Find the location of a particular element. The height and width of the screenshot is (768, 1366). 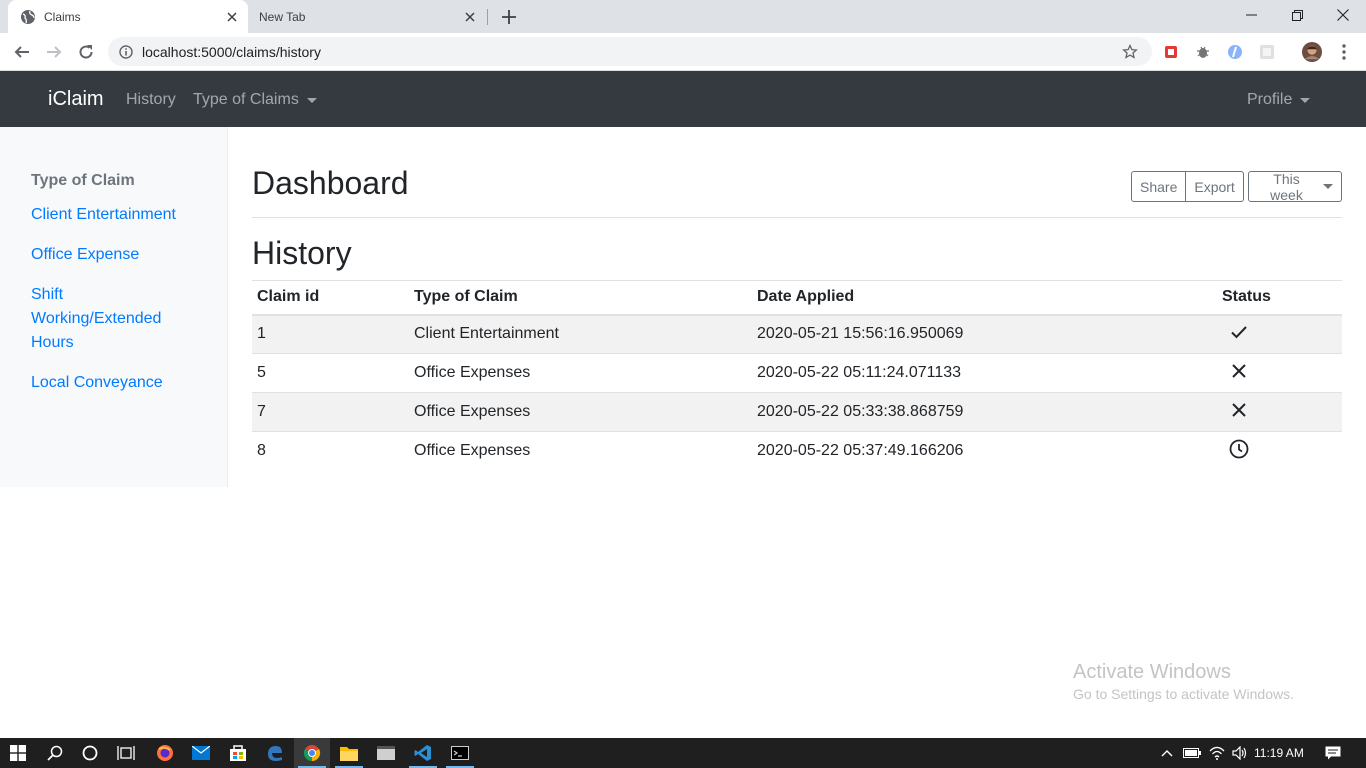

cell-claim-id: 1 is located at coordinates (330, 334).